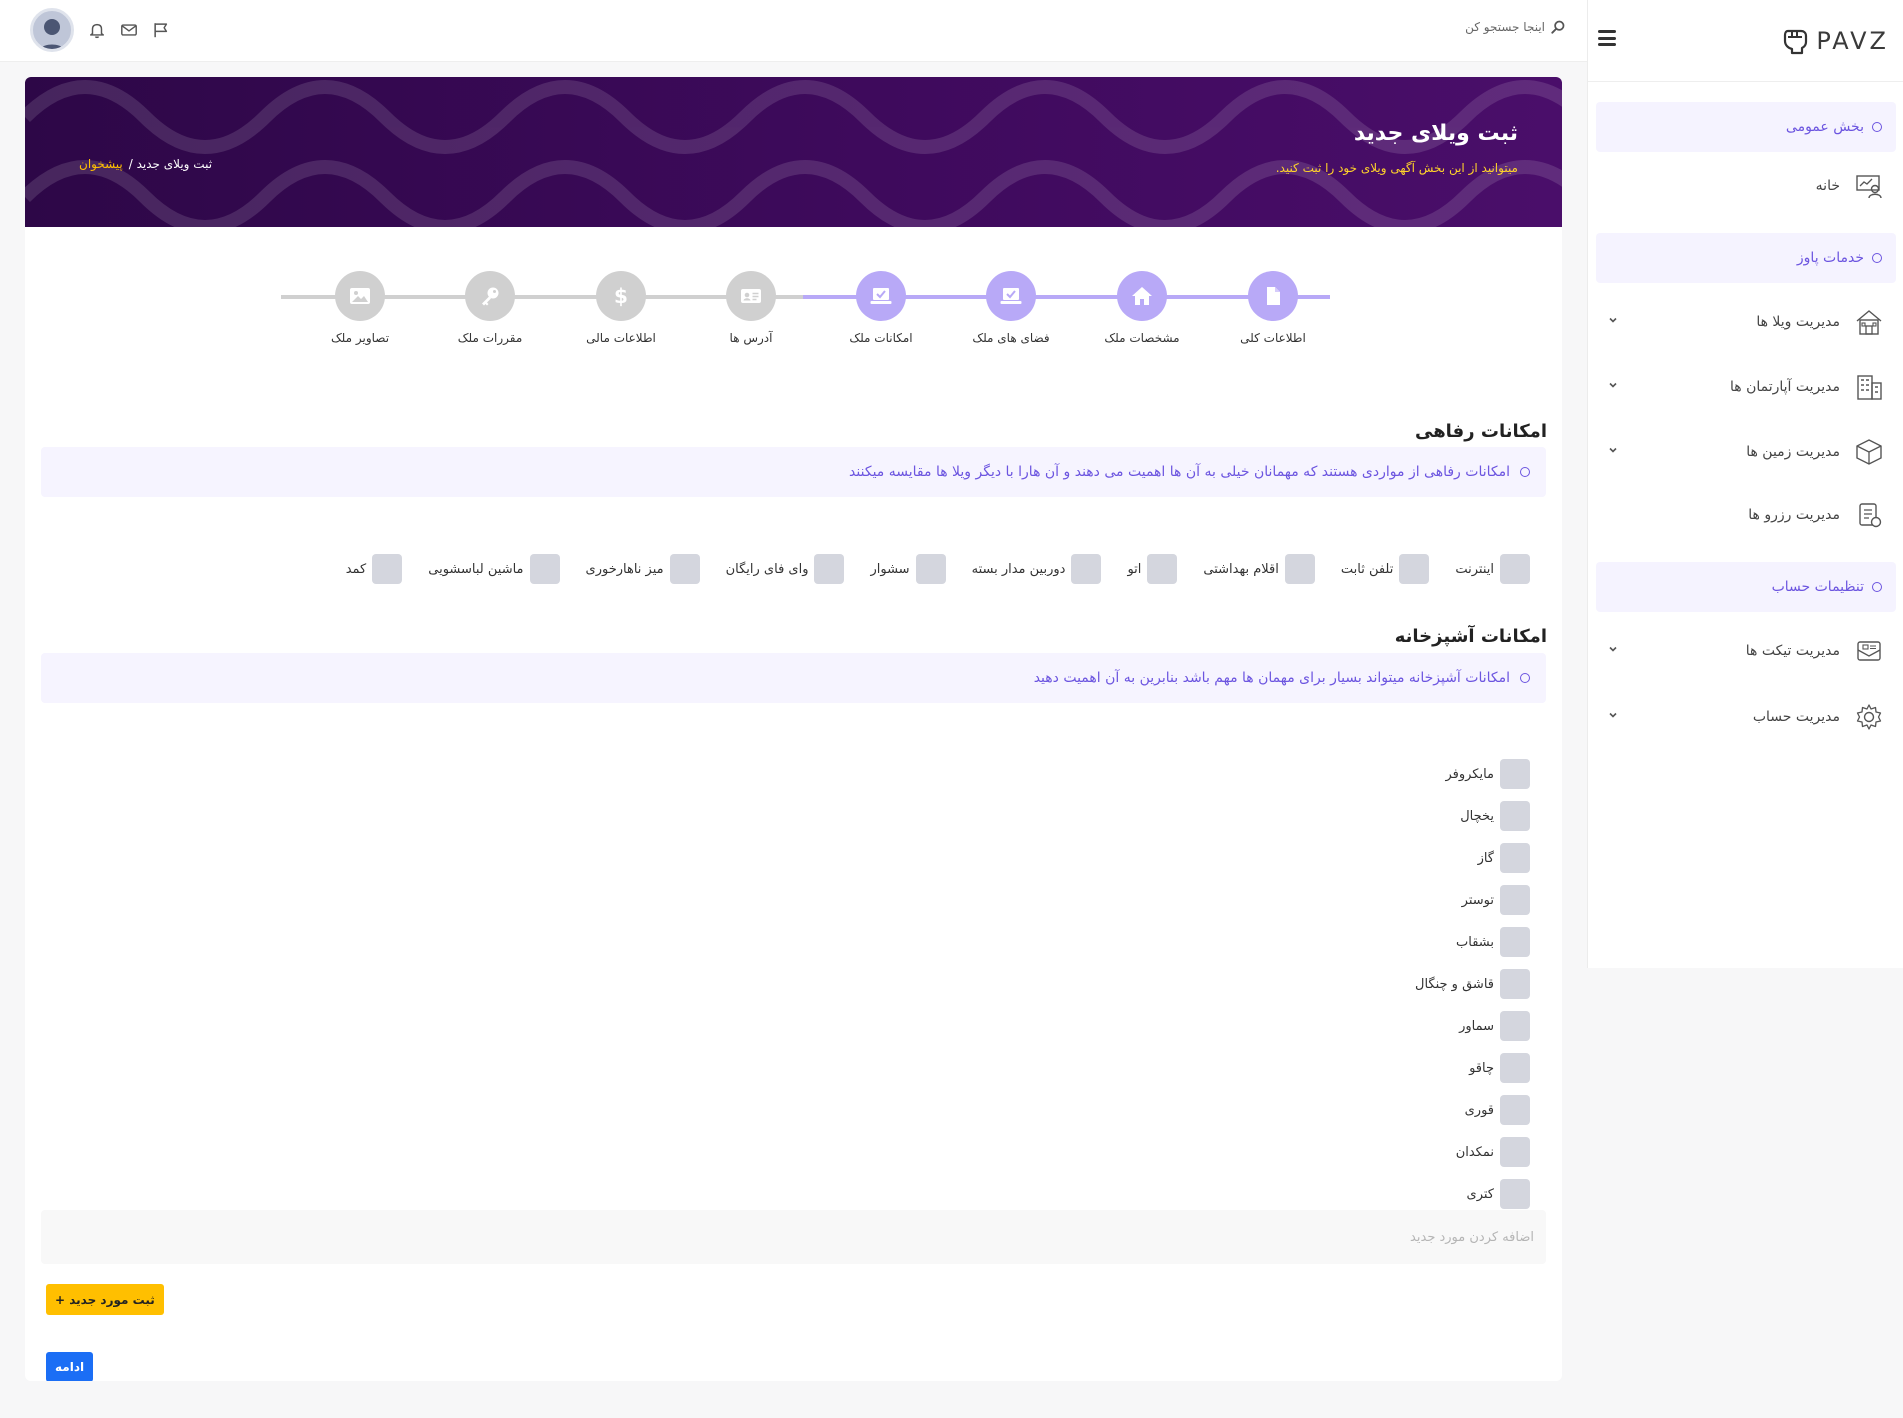 Image resolution: width=1903 pixels, height=1418 pixels. Describe the element at coordinates (97, 30) in the screenshot. I see `bell-icon` at that location.